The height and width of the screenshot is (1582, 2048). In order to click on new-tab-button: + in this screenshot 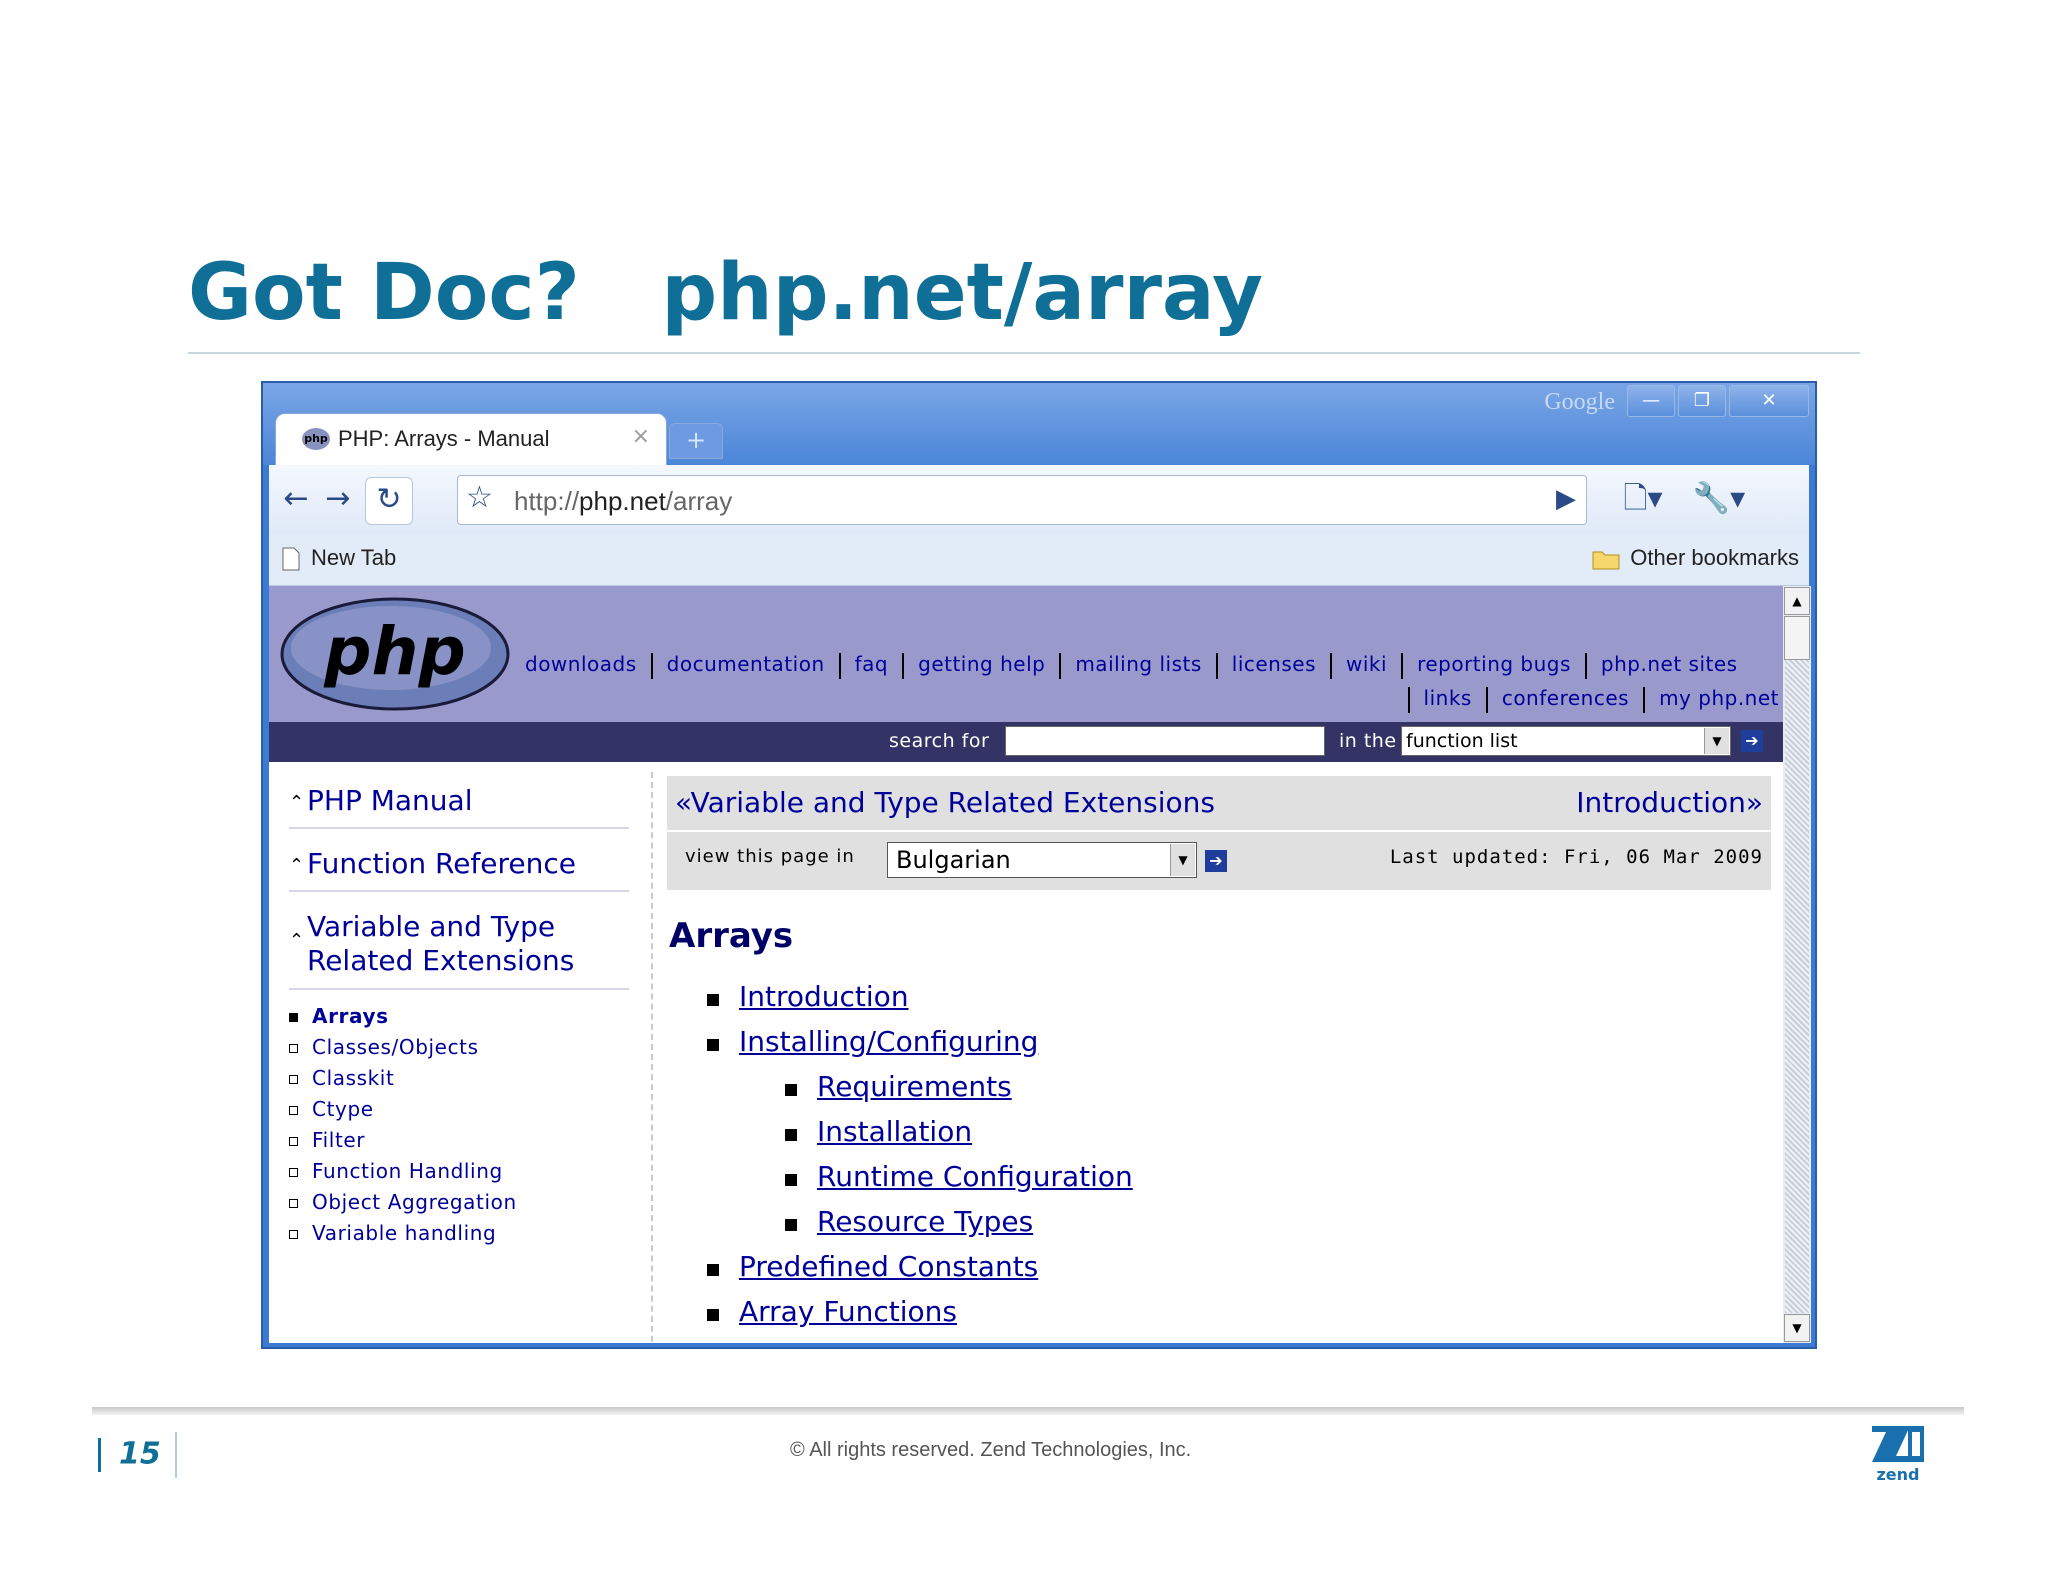, I will do `click(696, 441)`.